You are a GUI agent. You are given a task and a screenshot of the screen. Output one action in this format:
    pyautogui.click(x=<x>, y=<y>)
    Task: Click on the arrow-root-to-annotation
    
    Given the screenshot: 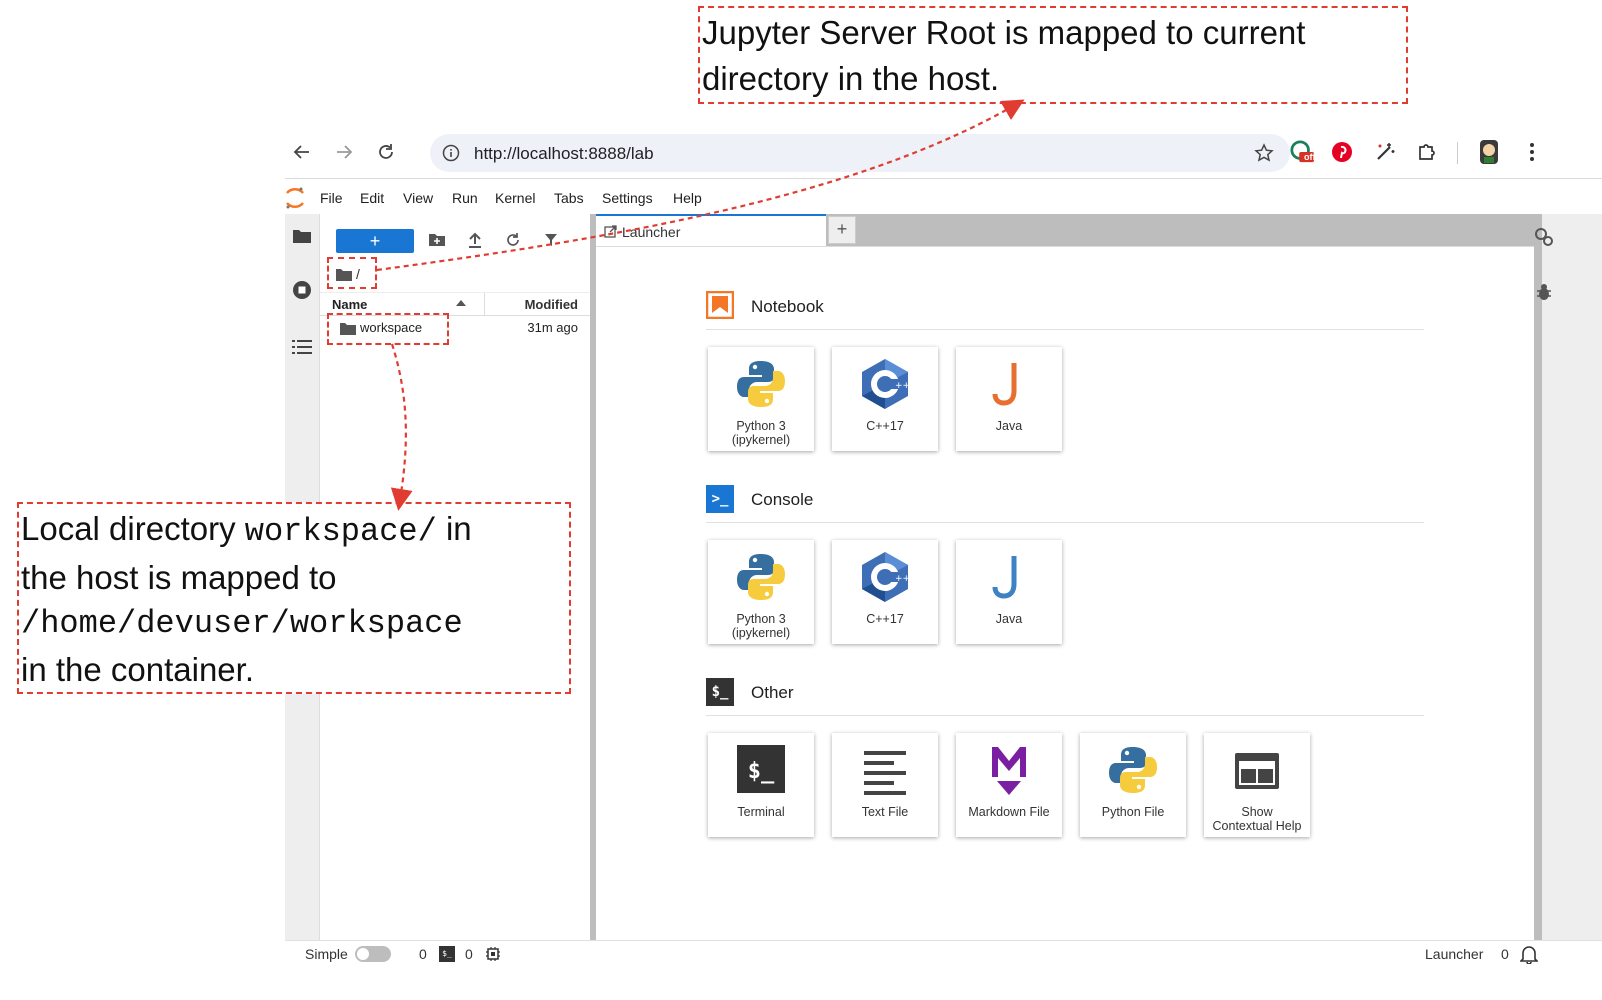 What is the action you would take?
    pyautogui.click(x=700, y=185)
    